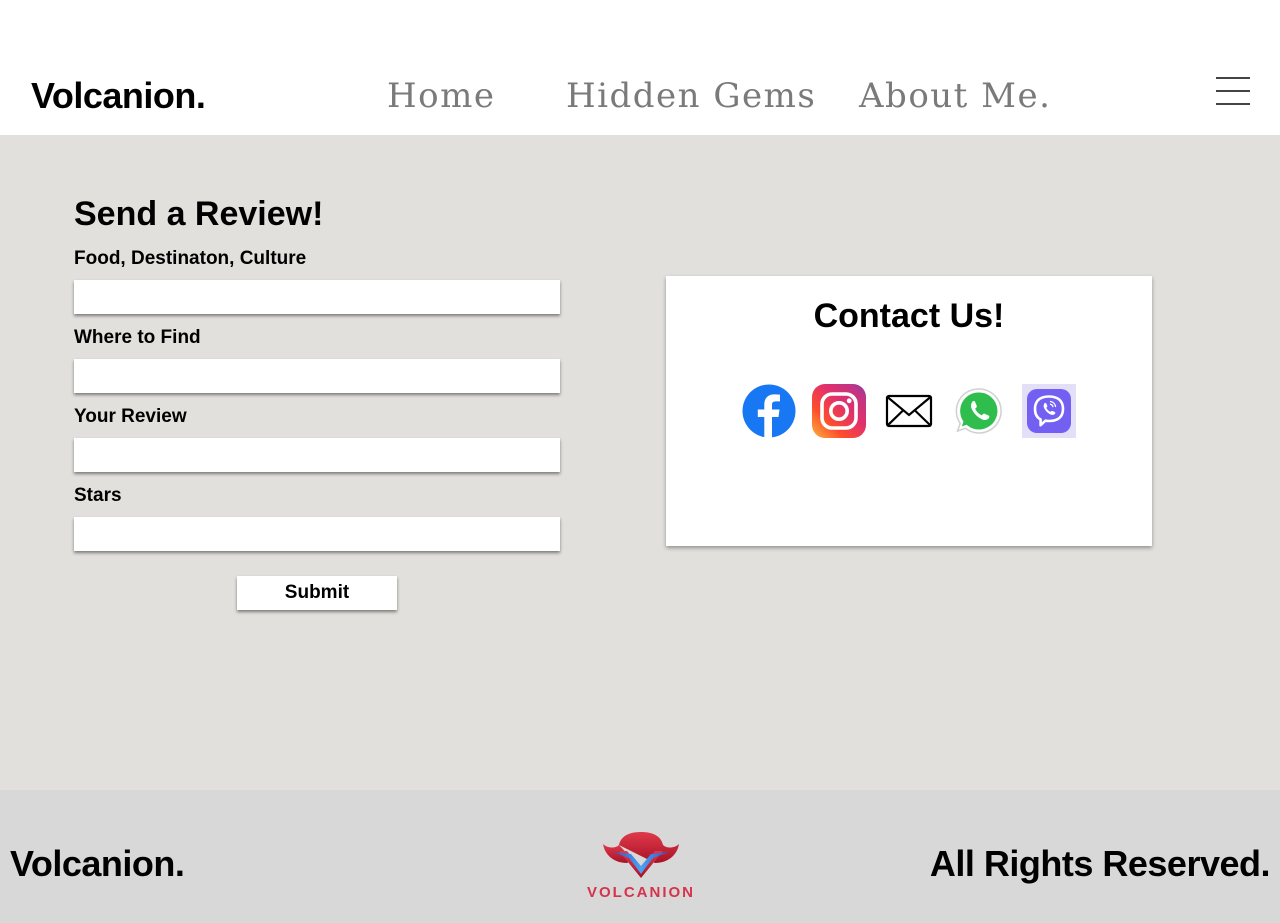  Describe the element at coordinates (839, 411) in the screenshot. I see `instagram-icon` at that location.